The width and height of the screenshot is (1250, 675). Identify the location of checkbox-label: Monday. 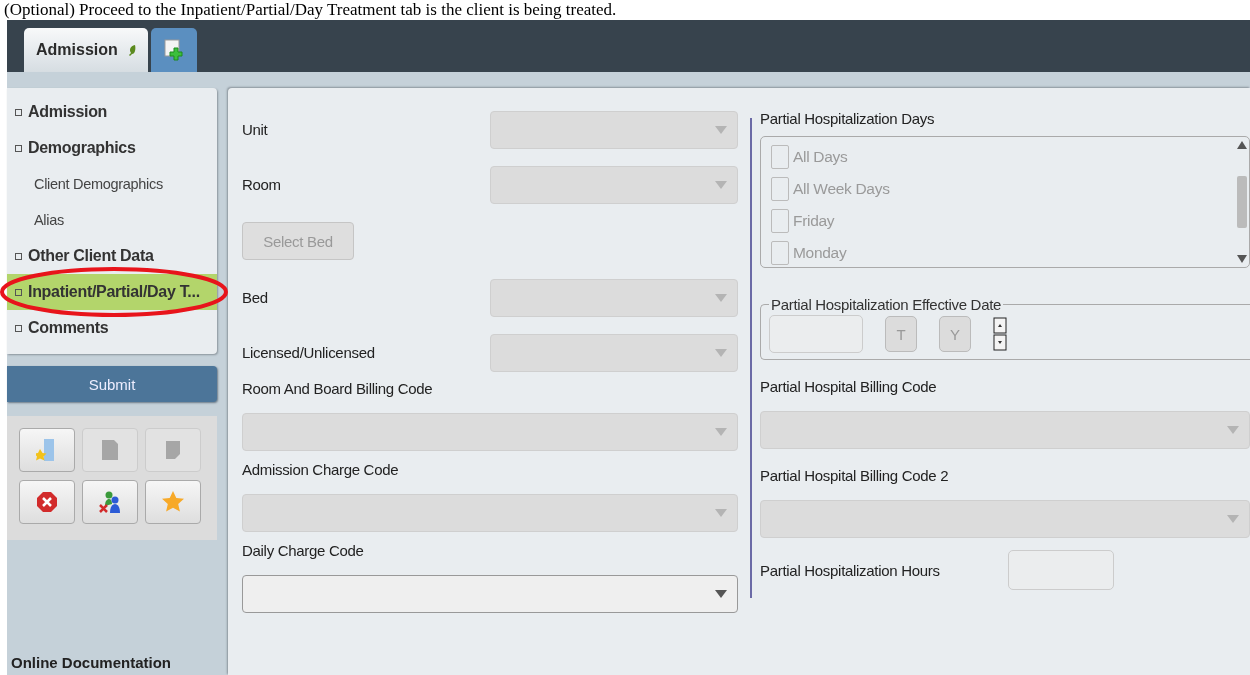
(820, 253).